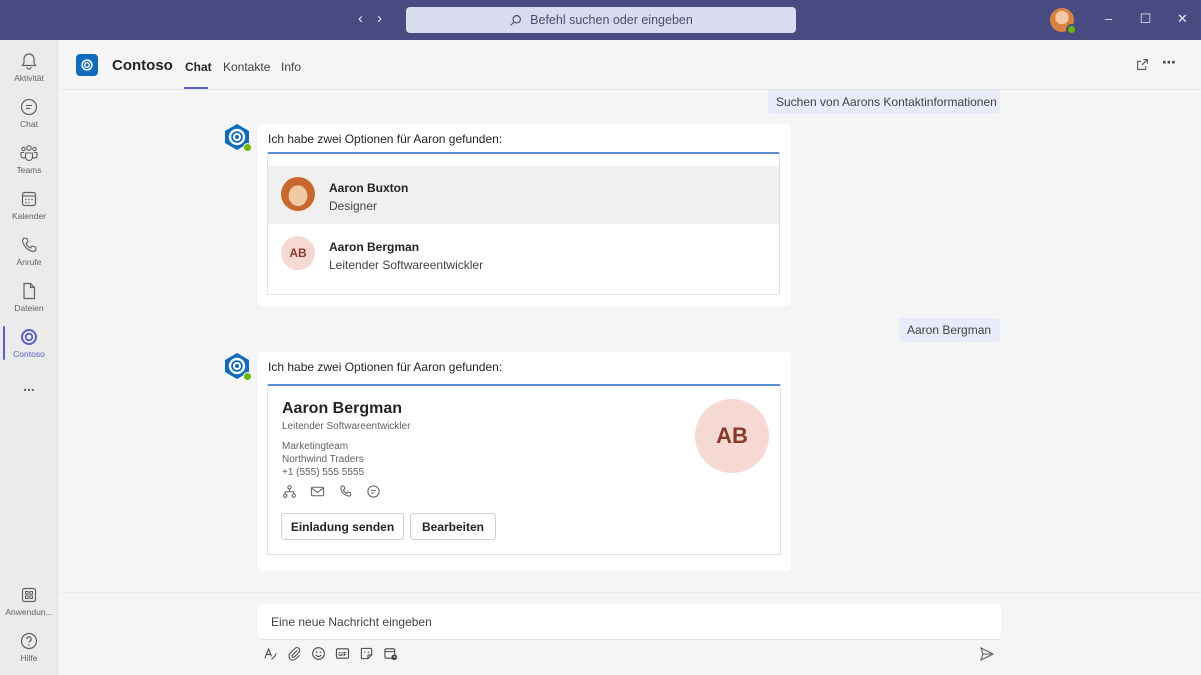  I want to click on tab-info: Info, so click(291, 67).